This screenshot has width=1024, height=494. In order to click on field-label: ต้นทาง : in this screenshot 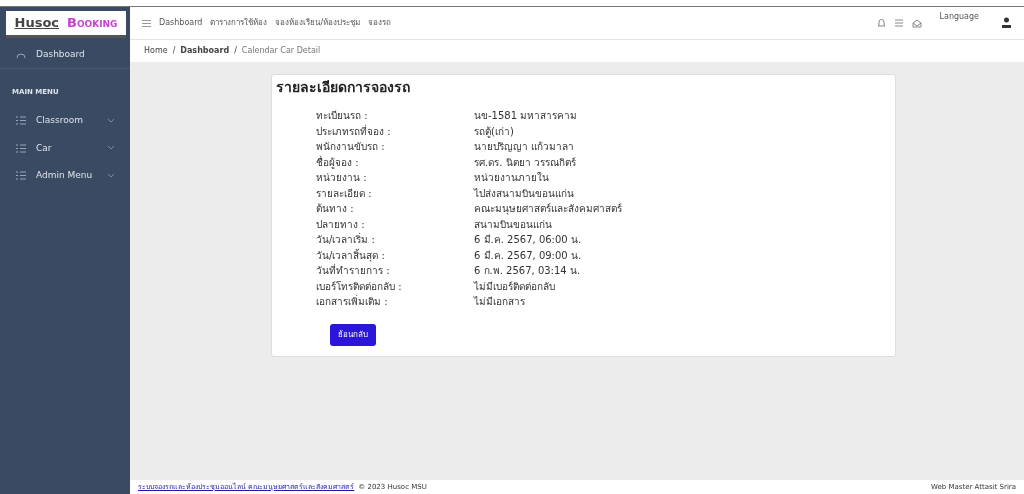, I will do `click(335, 209)`.